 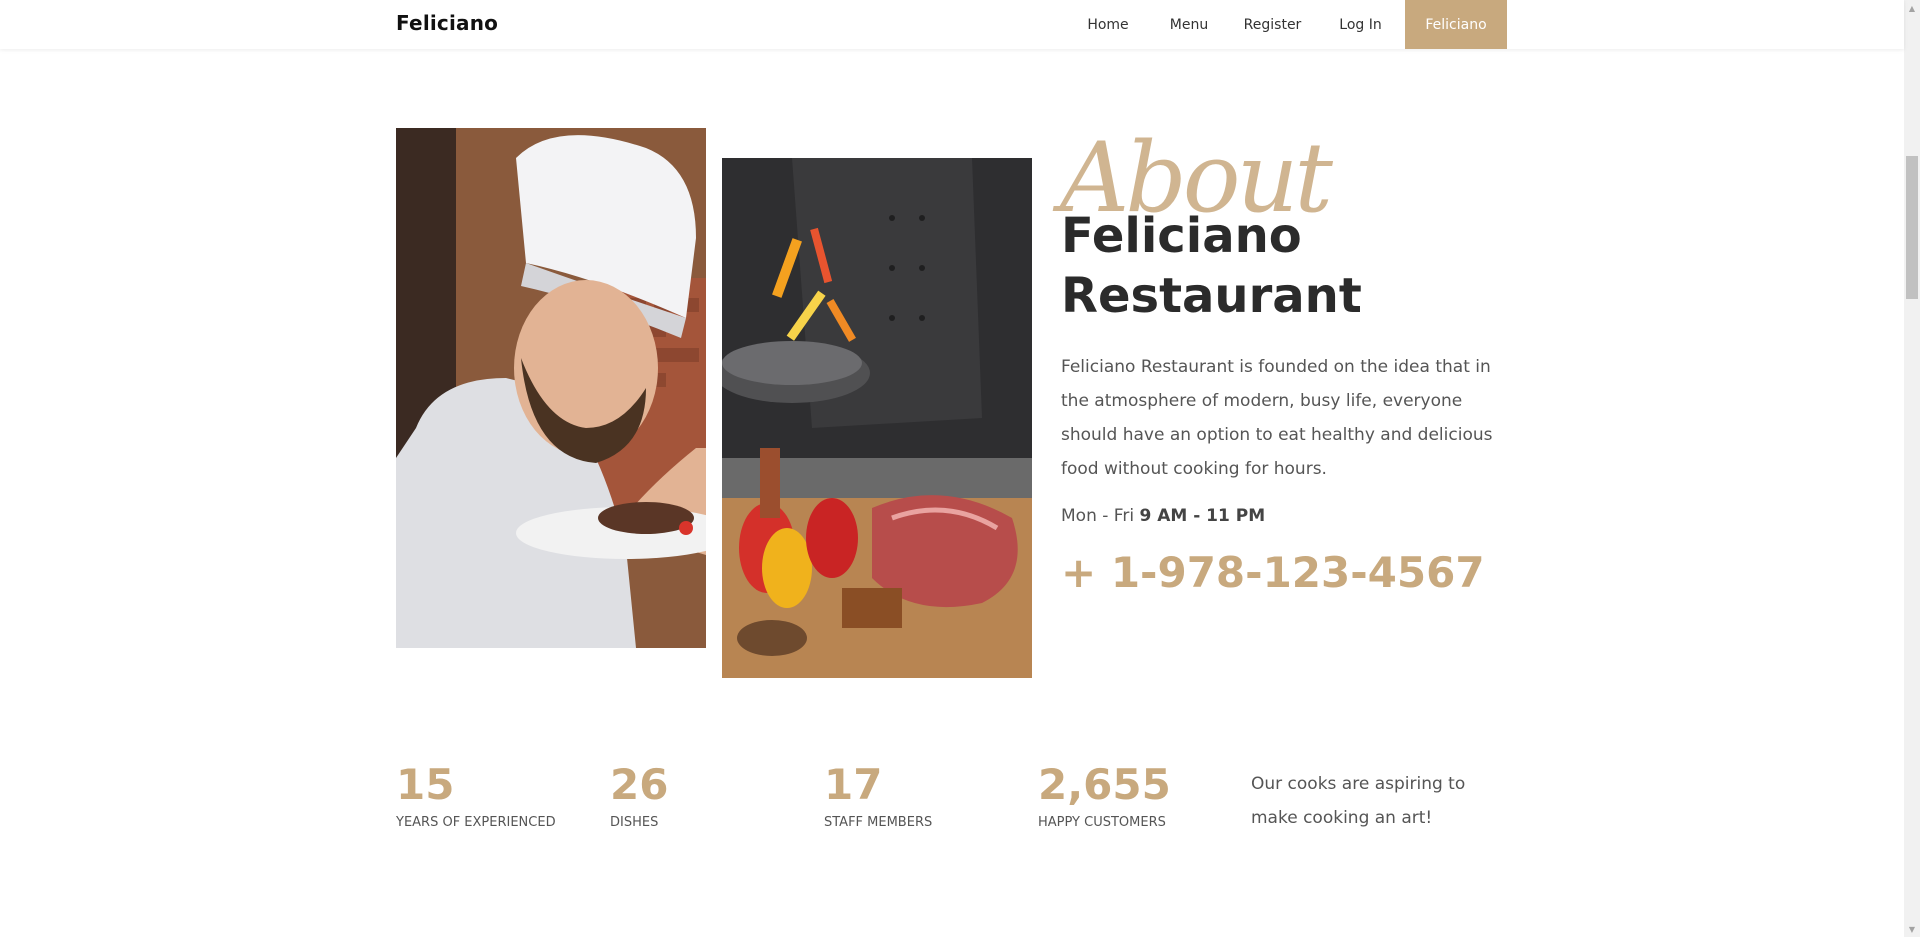 I want to click on stat-label: STAFF MEMBERS, so click(x=878, y=822).